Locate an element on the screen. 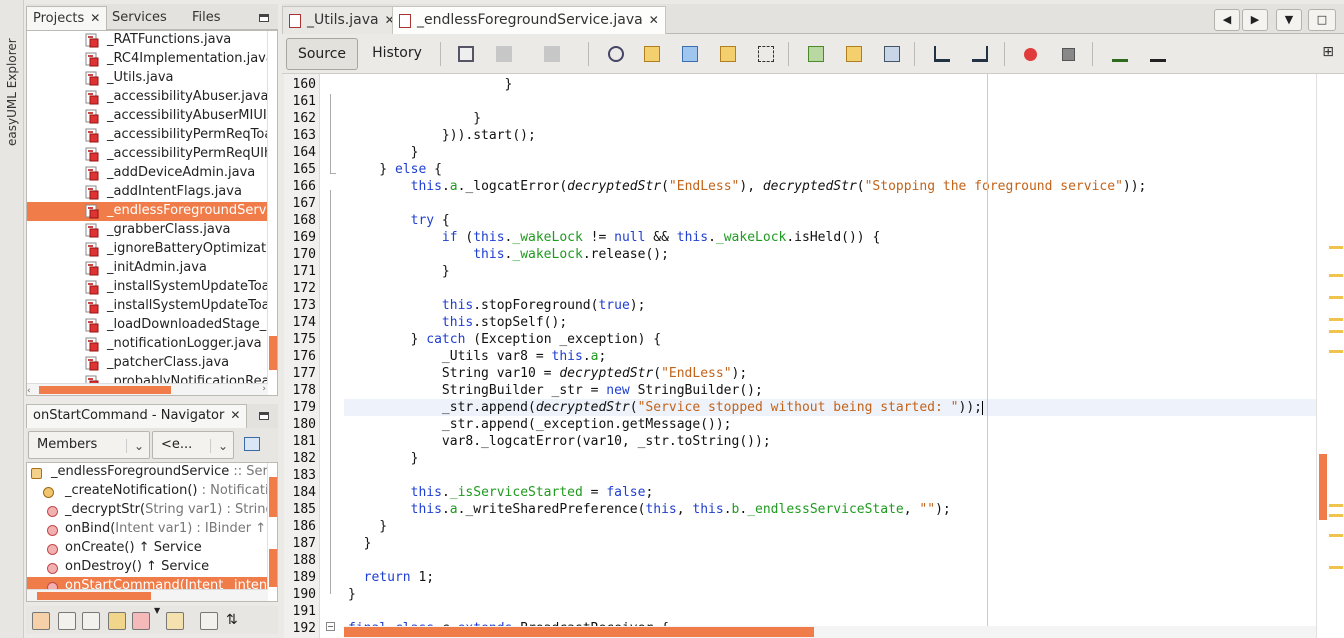 This screenshot has height=638, width=1344. project-file-item: _accessibilityPermReqToa is located at coordinates (147, 135).